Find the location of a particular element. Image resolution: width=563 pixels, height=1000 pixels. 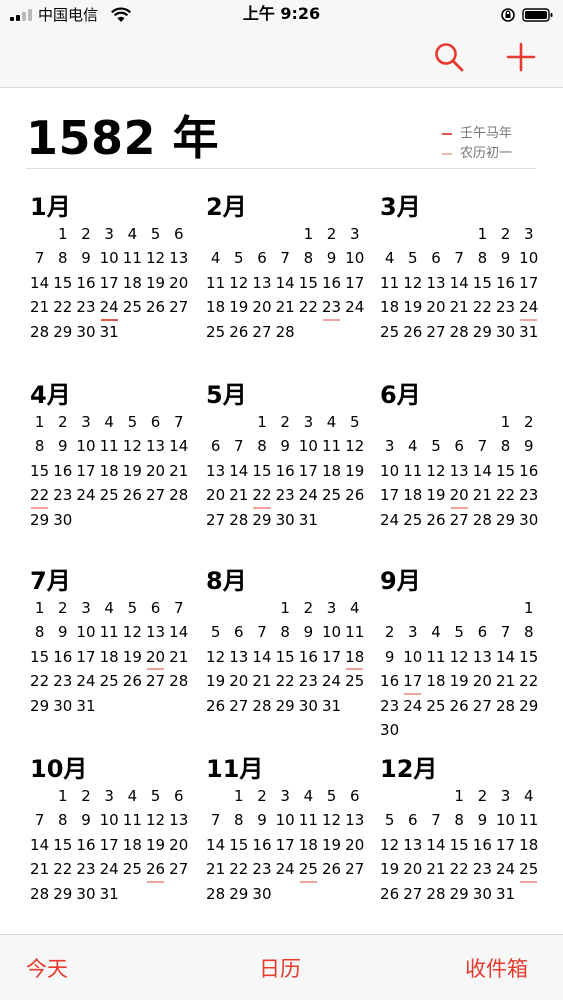

day-cell: 31 is located at coordinates (331, 706).